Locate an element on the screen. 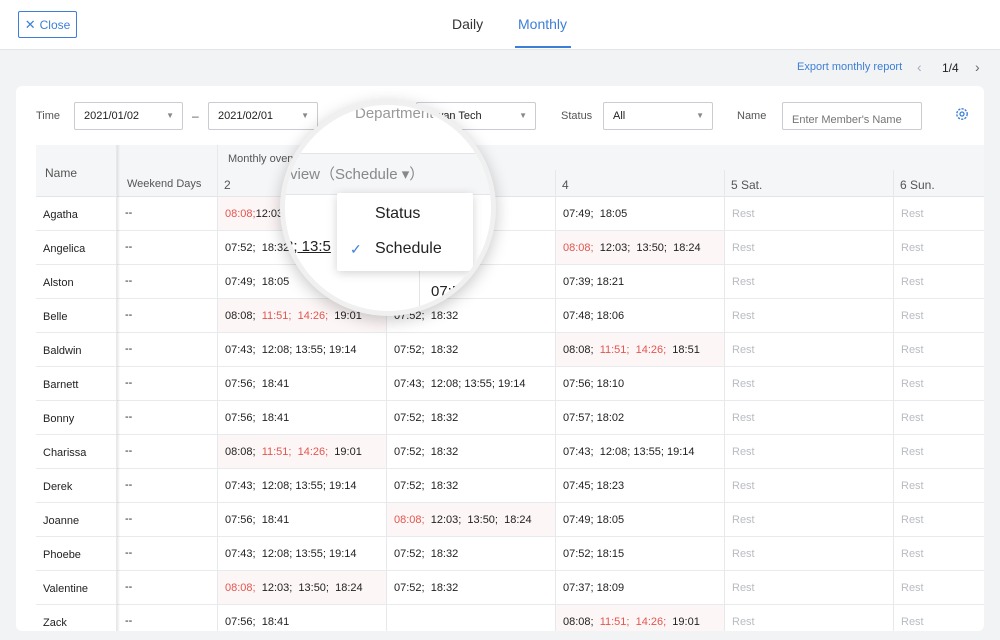 This screenshot has width=1000, height=640. clock-times-cell: 07:45; 18:23 is located at coordinates (640, 485).